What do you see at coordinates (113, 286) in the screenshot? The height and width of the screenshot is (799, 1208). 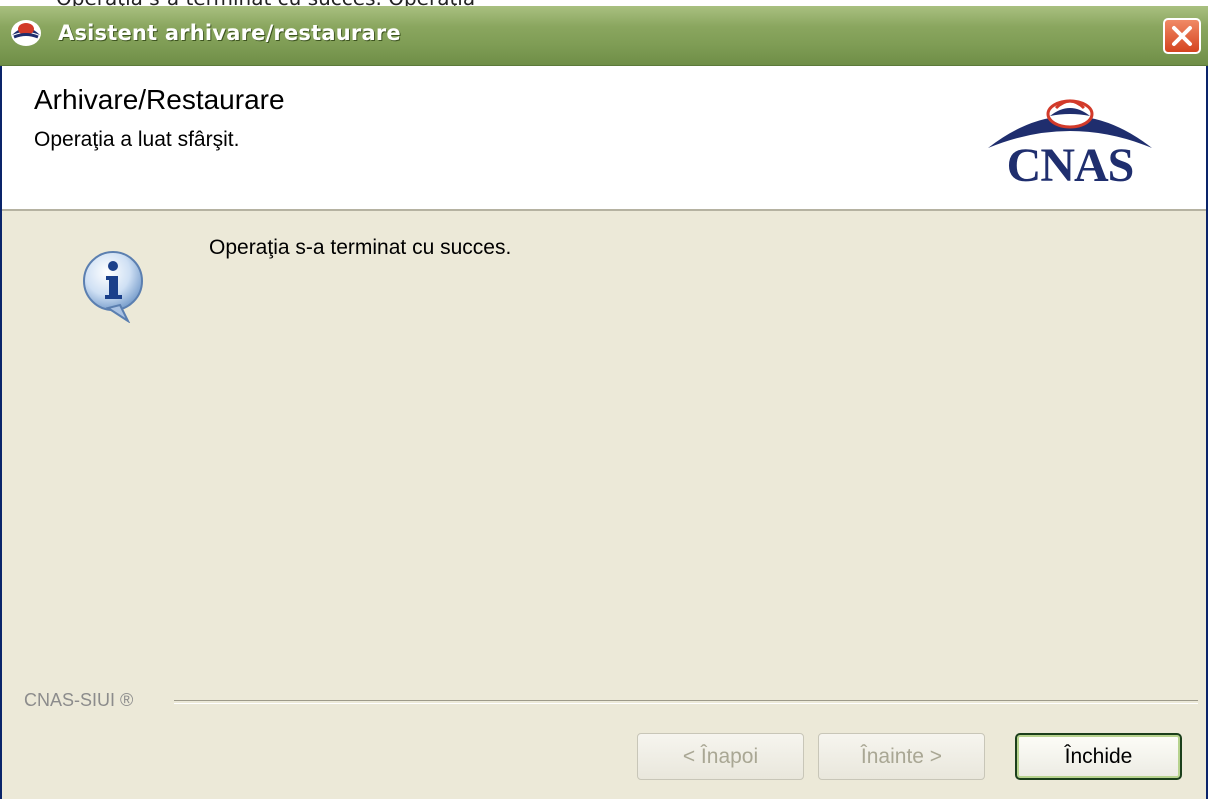 I see `info-icon` at bounding box center [113, 286].